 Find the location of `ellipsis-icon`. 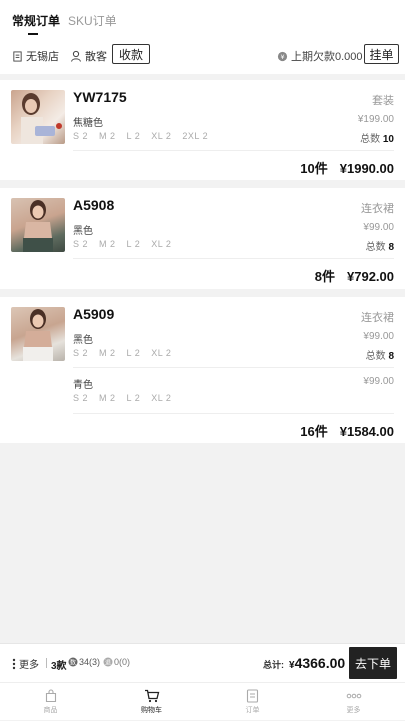

ellipsis-icon is located at coordinates (353, 696).